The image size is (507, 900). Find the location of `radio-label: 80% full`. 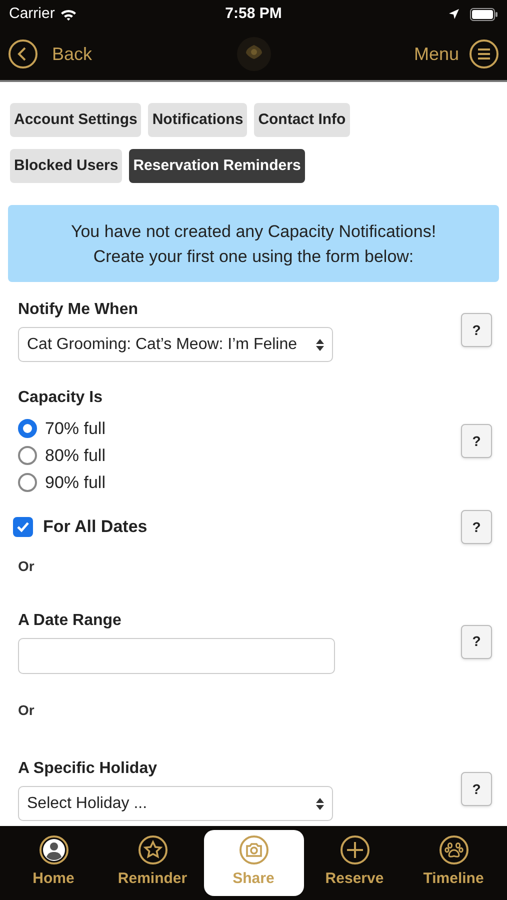

radio-label: 80% full is located at coordinates (75, 455).